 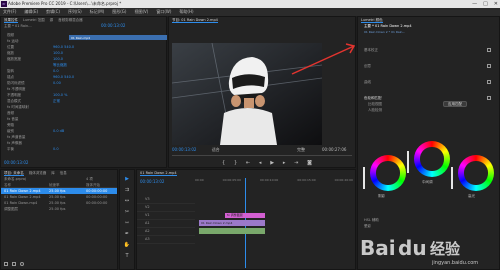 I want to click on type-tool-icon: T, so click(x=126, y=256).